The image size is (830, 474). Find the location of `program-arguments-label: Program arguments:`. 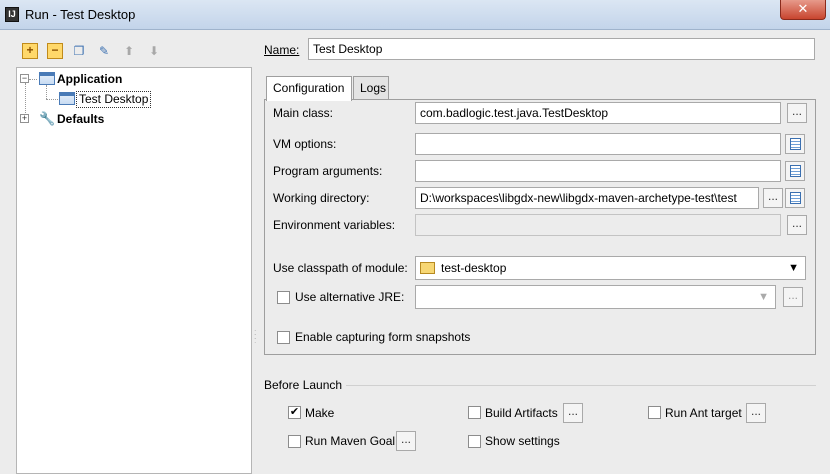

program-arguments-label: Program arguments: is located at coordinates (328, 171).